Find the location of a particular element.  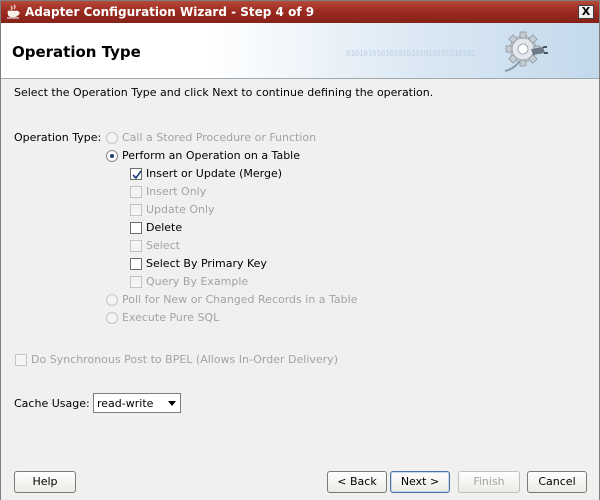

checkbox-update-only-label: Update Only is located at coordinates (180, 209).